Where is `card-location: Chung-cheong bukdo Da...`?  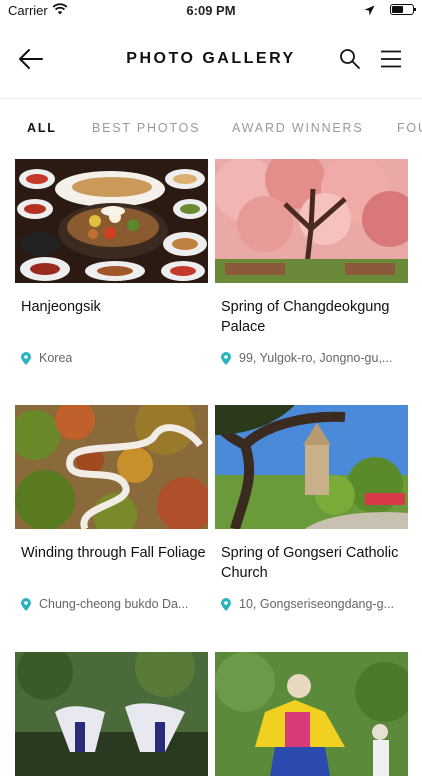
card-location: Chung-cheong bukdo Da... is located at coordinates (111, 604).